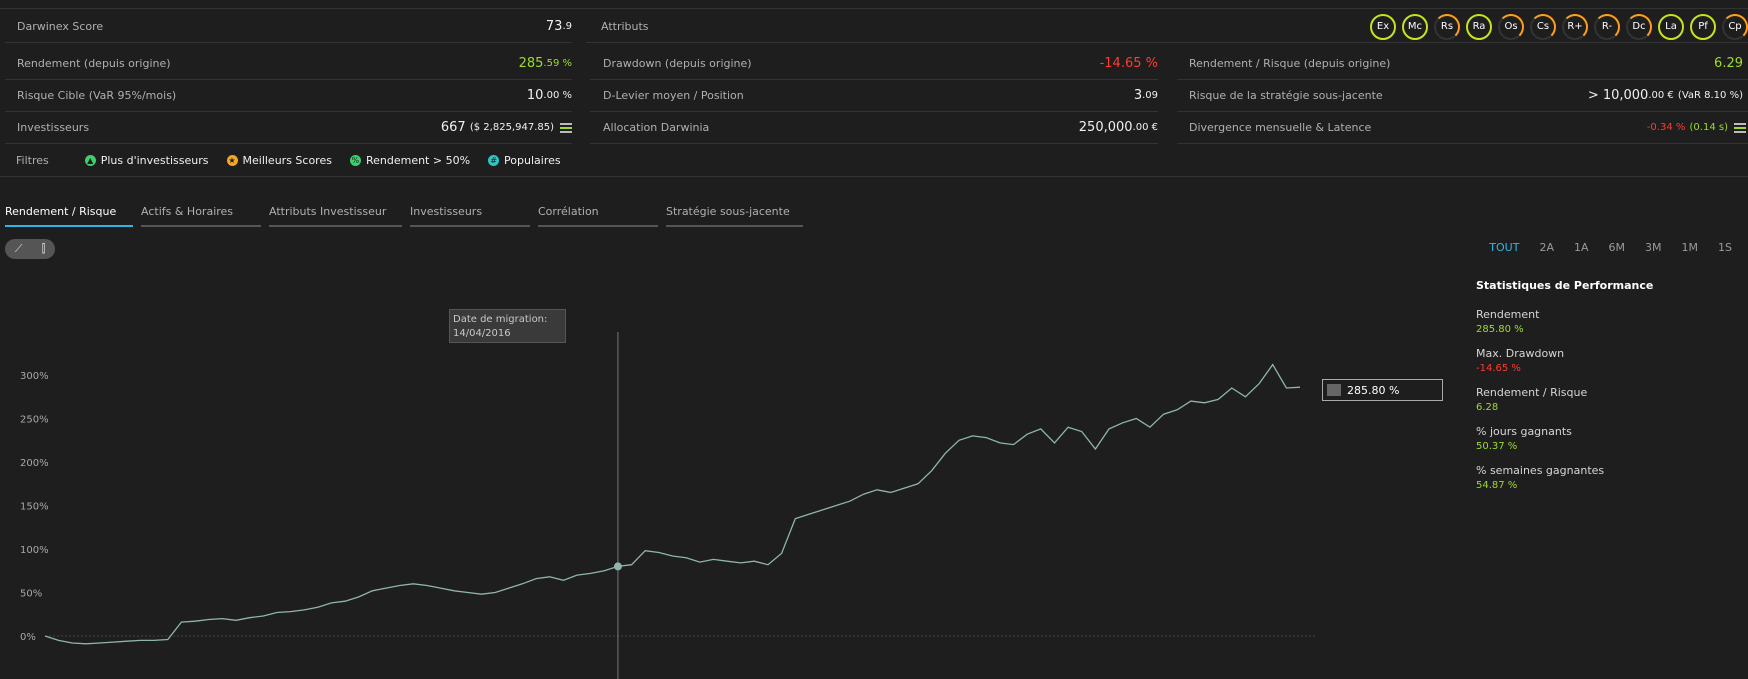 This screenshot has height=679, width=1748. What do you see at coordinates (288, 96) in the screenshot?
I see `risque-cible-row: Risque Cible (VaR 95%/mois) 10.00 %` at bounding box center [288, 96].